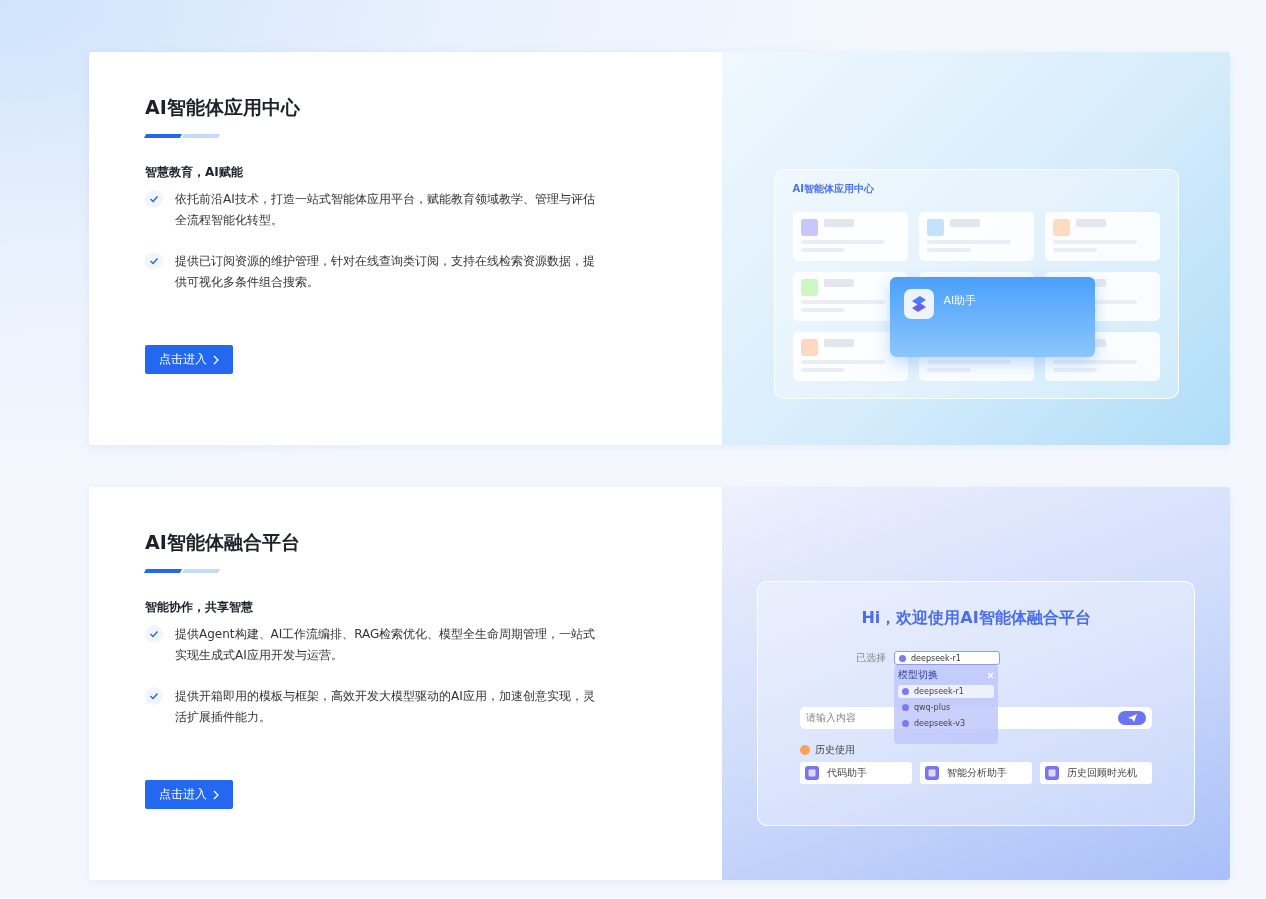  I want to click on feature-point: 提供Agent构建、AI工作流编排、RAG检索优化、模型全生命周期管理，一站式实现生成式AI应用开发与运营。, so click(386, 645).